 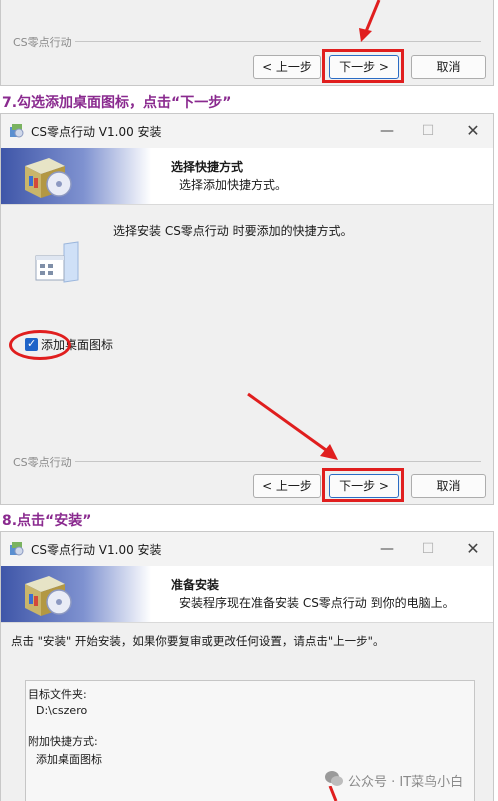 What do you see at coordinates (40, 345) in the screenshot?
I see `checkbox-highlight` at bounding box center [40, 345].